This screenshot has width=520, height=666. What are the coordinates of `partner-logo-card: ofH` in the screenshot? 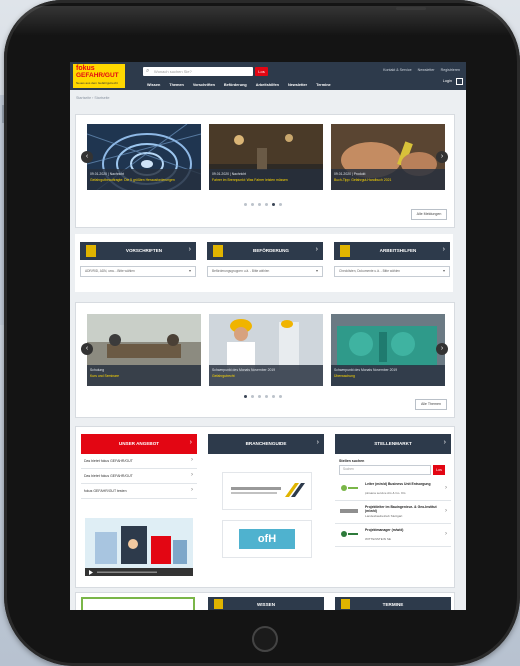 It's located at (267, 539).